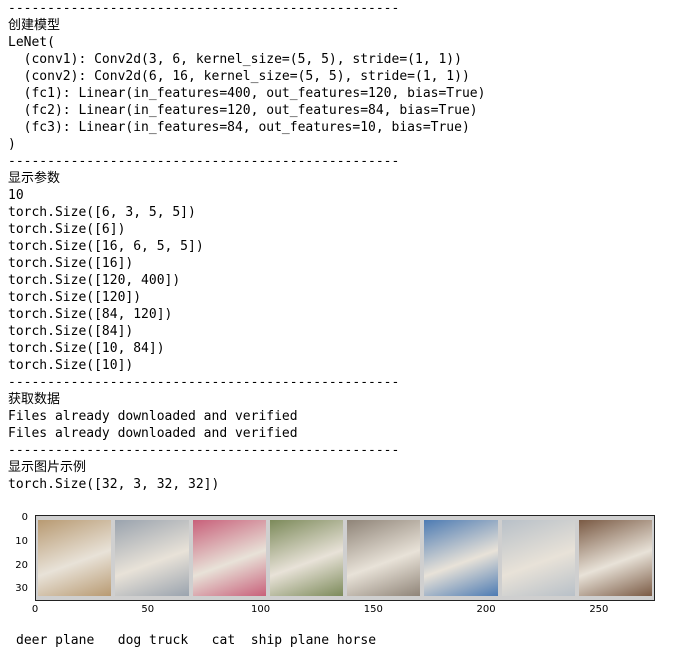  I want to click on y-tick-label: 10, so click(21, 541).